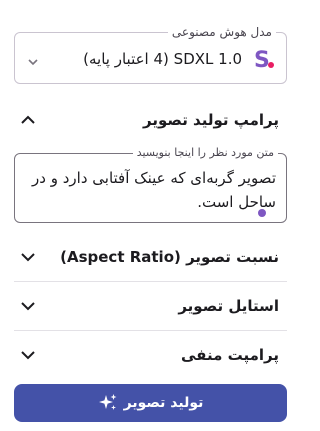 The width and height of the screenshot is (320, 431). What do you see at coordinates (108, 403) in the screenshot?
I see `sparkles-icon` at bounding box center [108, 403].